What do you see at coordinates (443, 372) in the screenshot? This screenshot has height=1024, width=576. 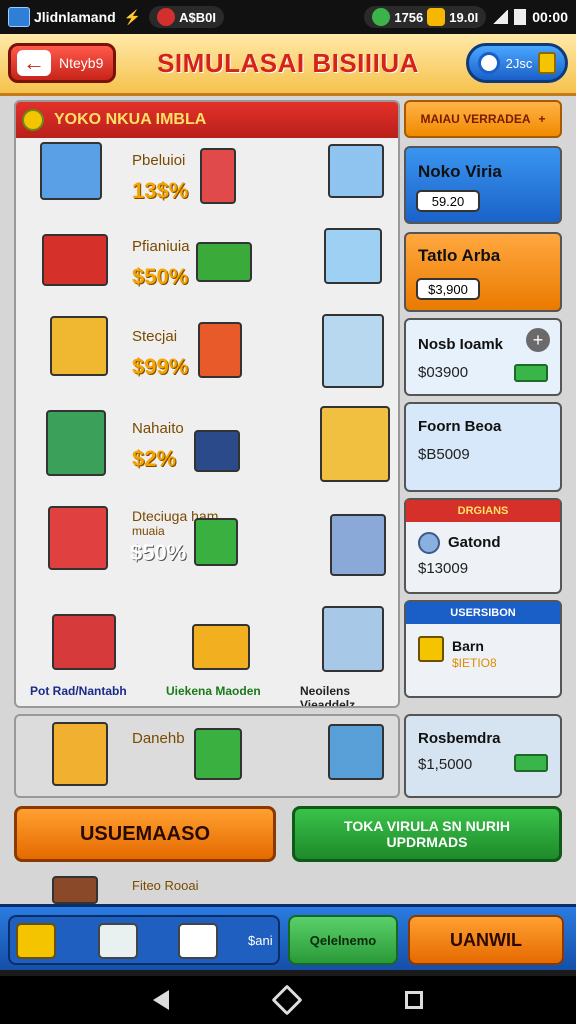 I see `card-value: $03900` at bounding box center [443, 372].